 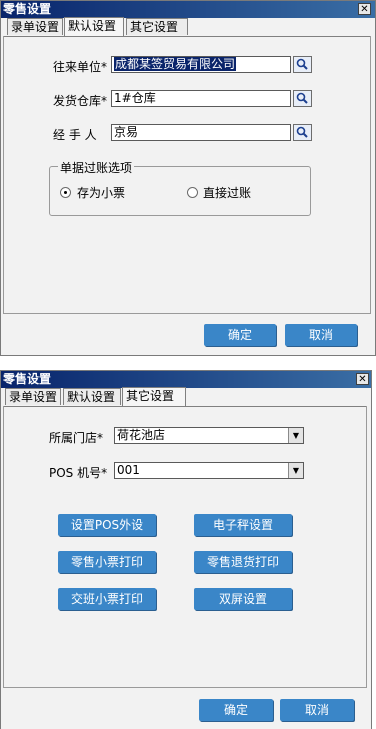 What do you see at coordinates (107, 525) in the screenshot?
I see `pos-peripherals-button: 设置POS外设` at bounding box center [107, 525].